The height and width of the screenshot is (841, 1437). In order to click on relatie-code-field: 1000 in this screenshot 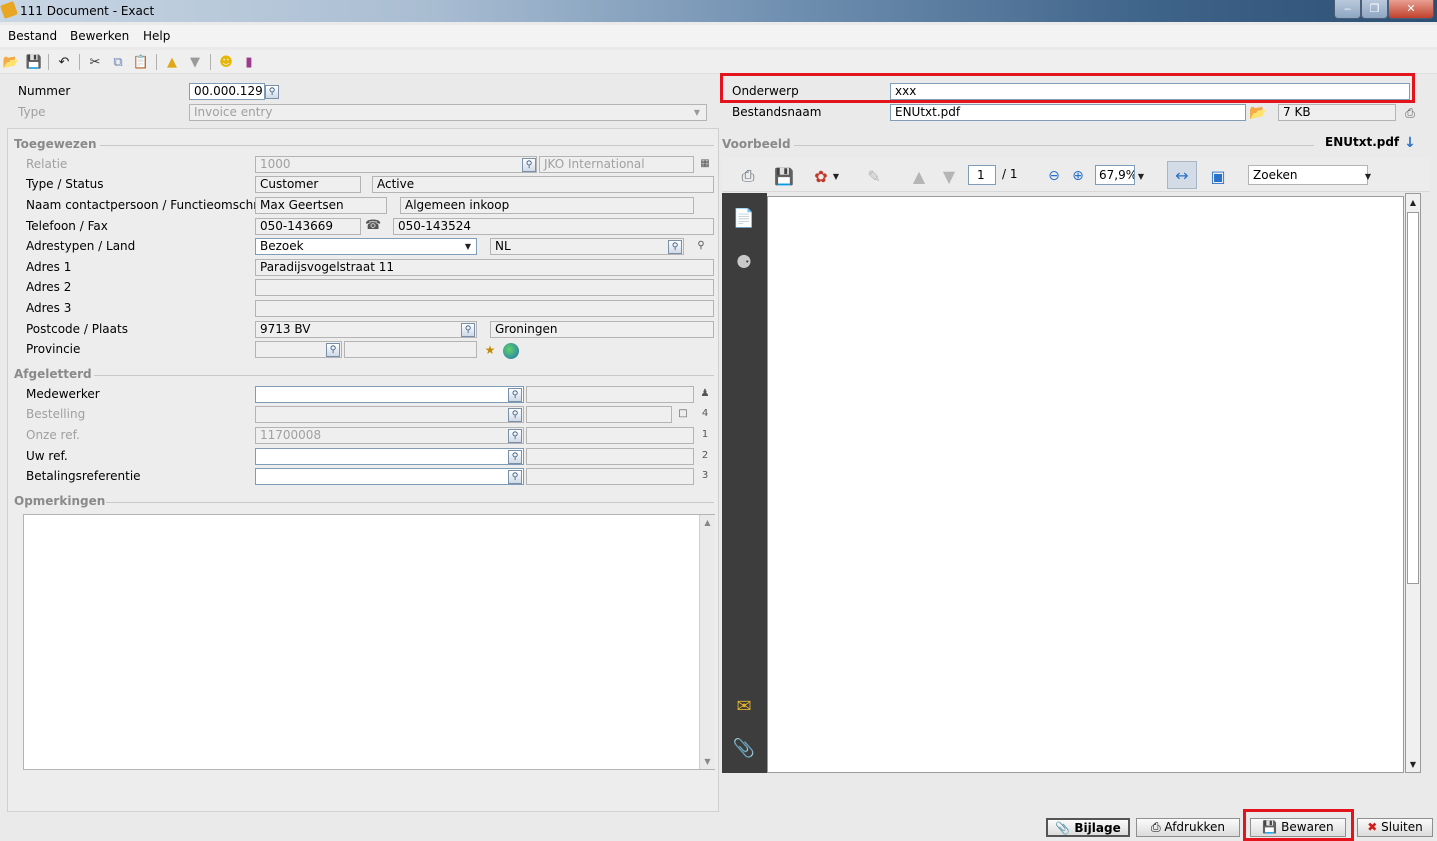, I will do `click(396, 164)`.